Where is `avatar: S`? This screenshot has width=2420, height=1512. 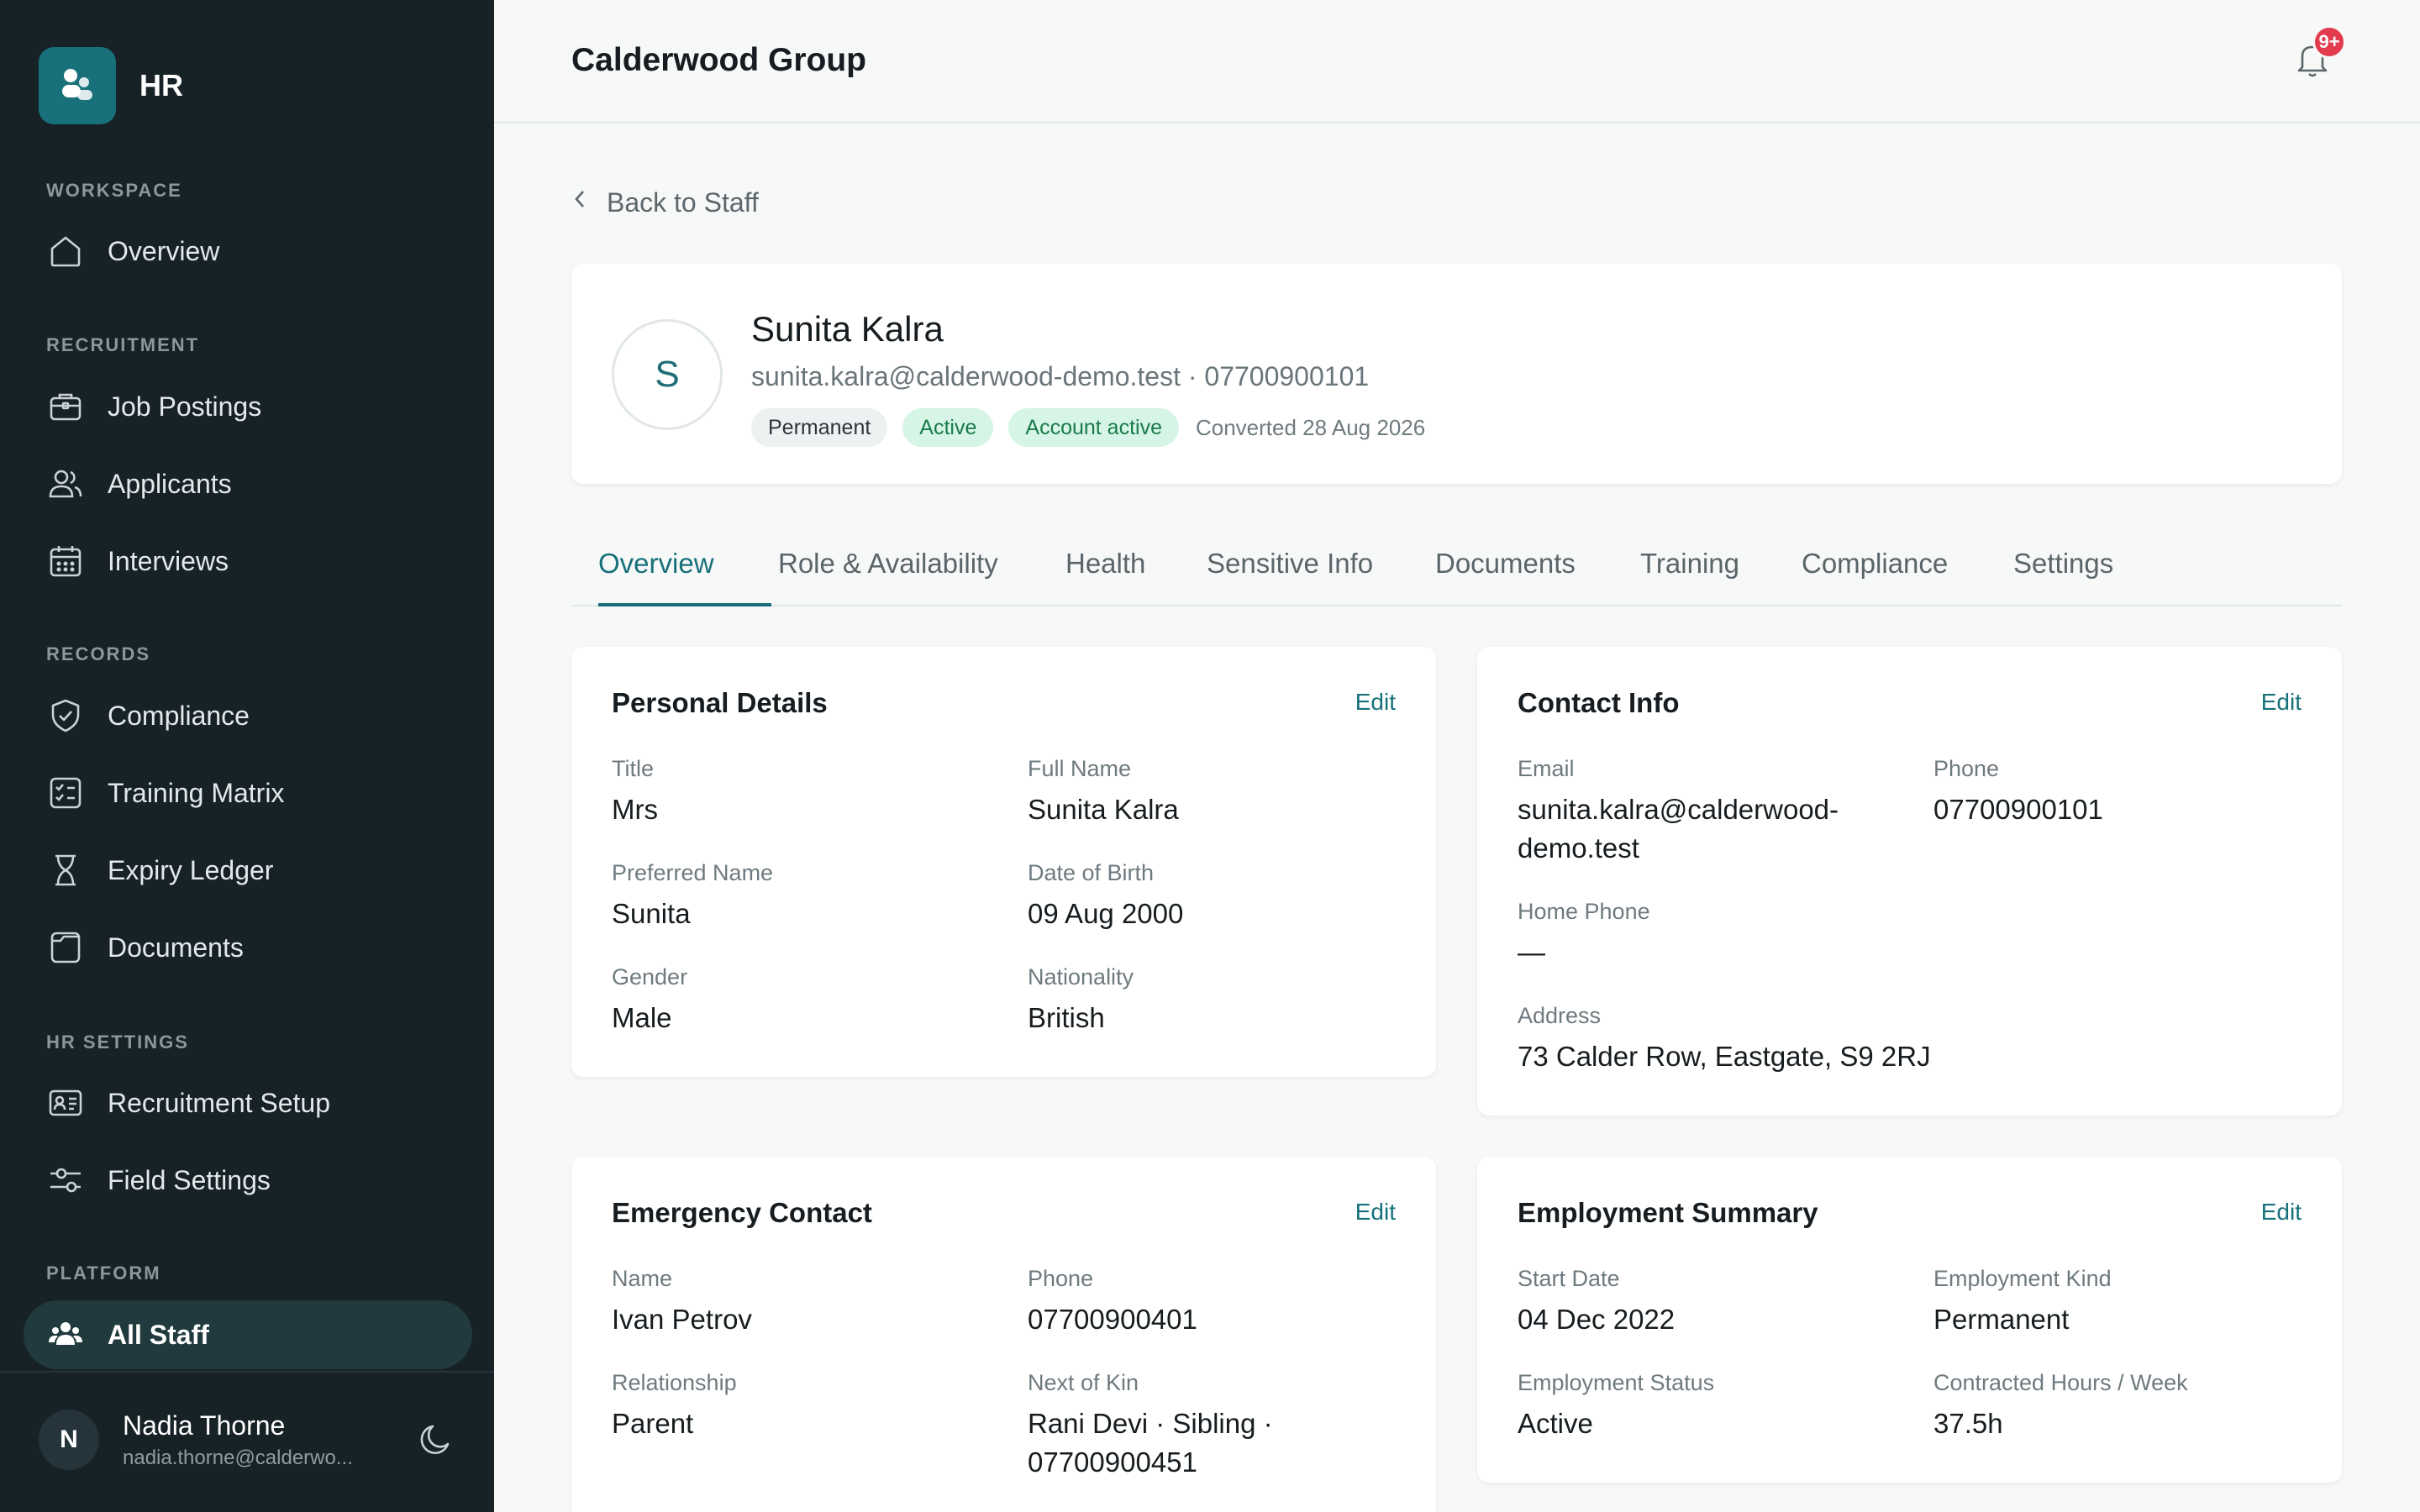
avatar: S is located at coordinates (667, 374).